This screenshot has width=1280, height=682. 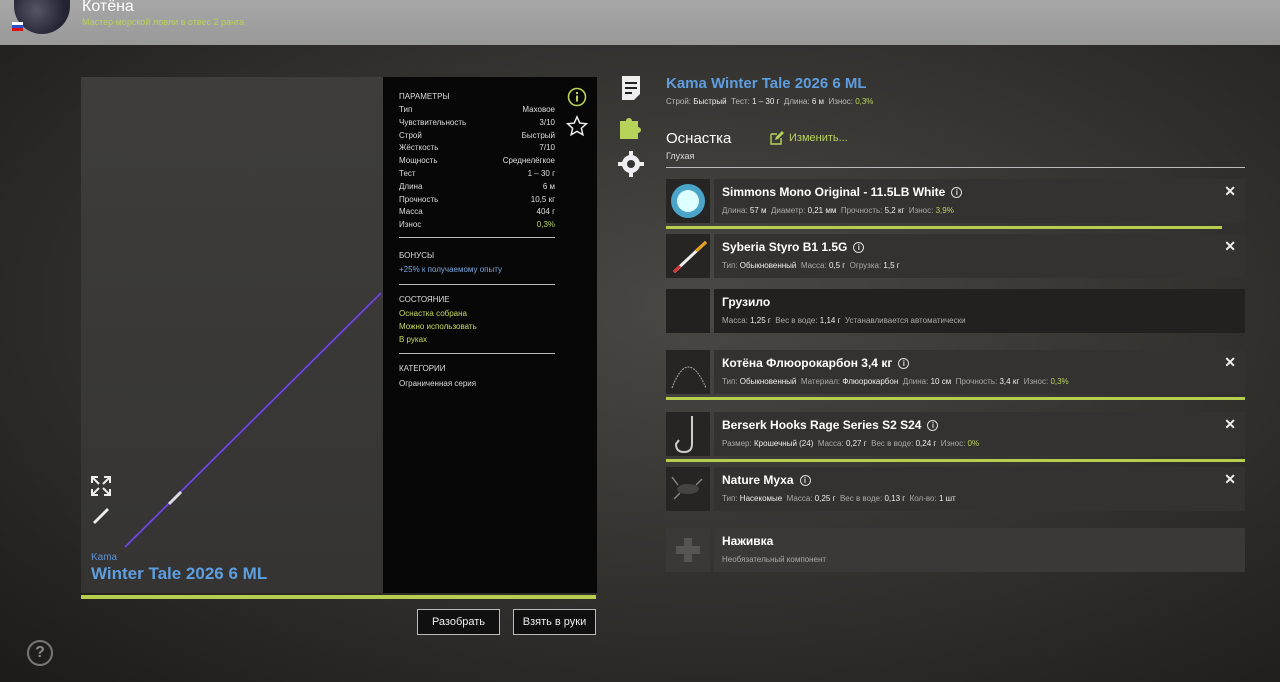 What do you see at coordinates (477, 160) in the screenshot?
I see `param-row: Мощность Среднелёгкое` at bounding box center [477, 160].